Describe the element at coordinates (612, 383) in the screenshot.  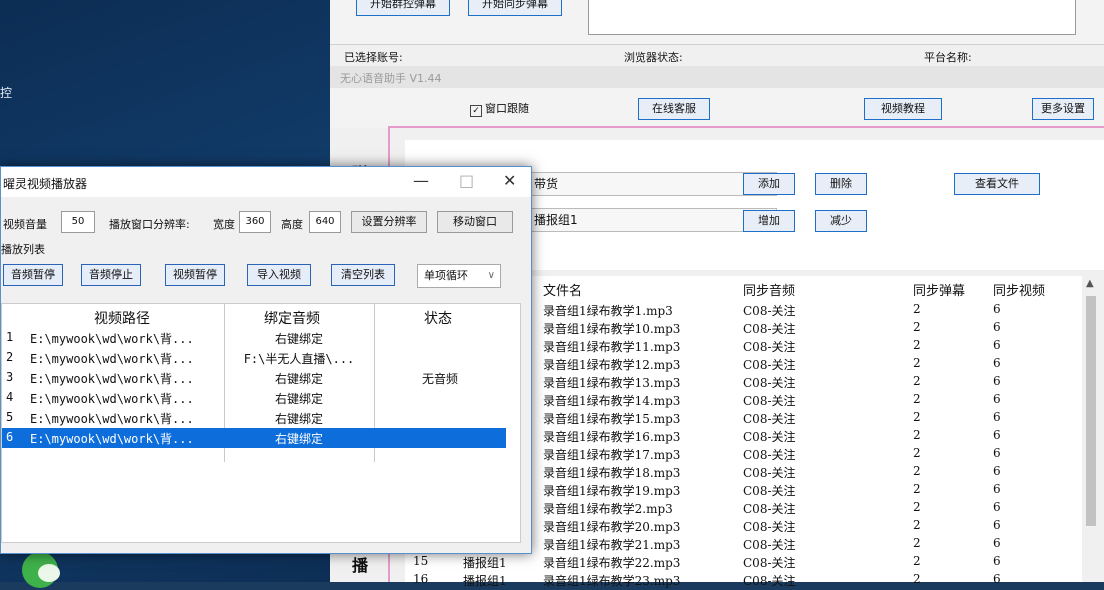
I see `row-filename: 录音组1绿布教学13.mp3` at that location.